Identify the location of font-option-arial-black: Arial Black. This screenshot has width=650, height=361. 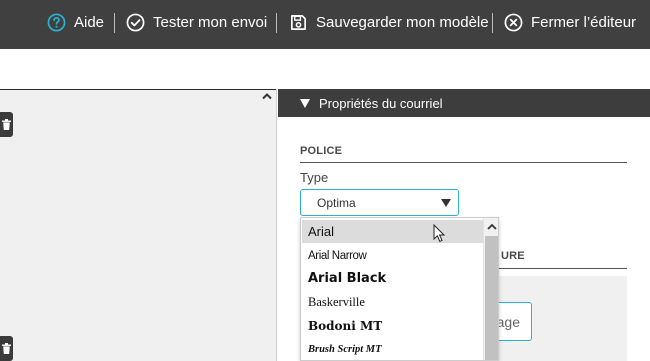
(392, 278).